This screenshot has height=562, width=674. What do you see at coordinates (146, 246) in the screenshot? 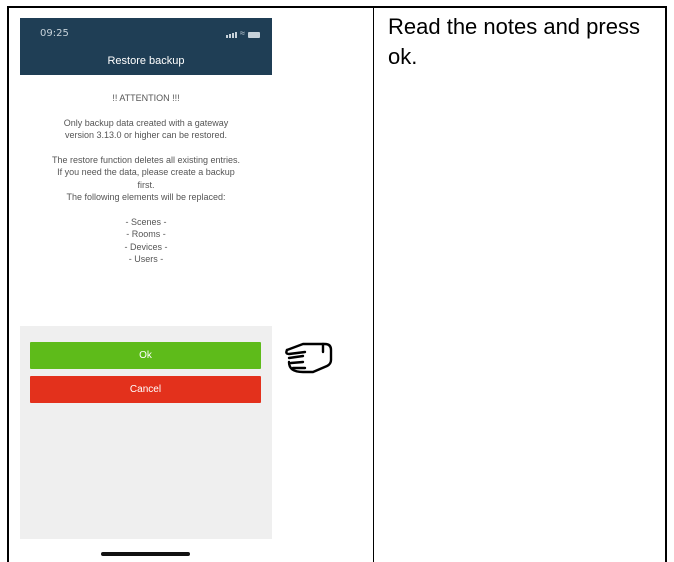
I see `replaced-item: - Devices -` at bounding box center [146, 246].